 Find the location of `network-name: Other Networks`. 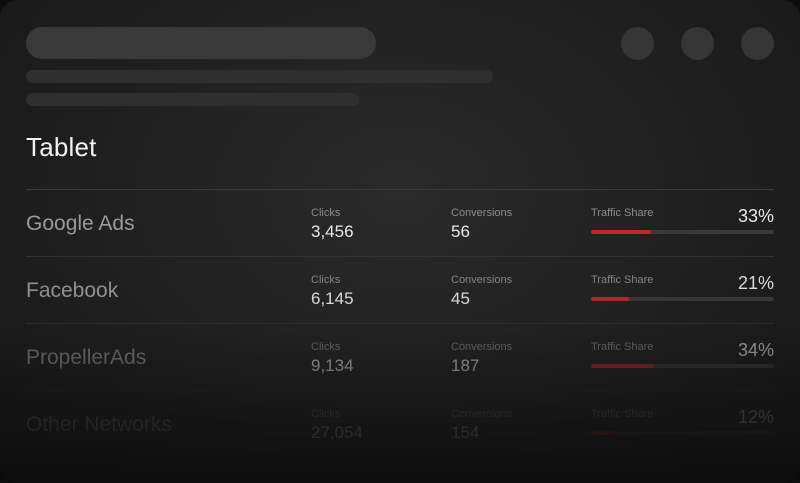

network-name: Other Networks is located at coordinates (99, 424).